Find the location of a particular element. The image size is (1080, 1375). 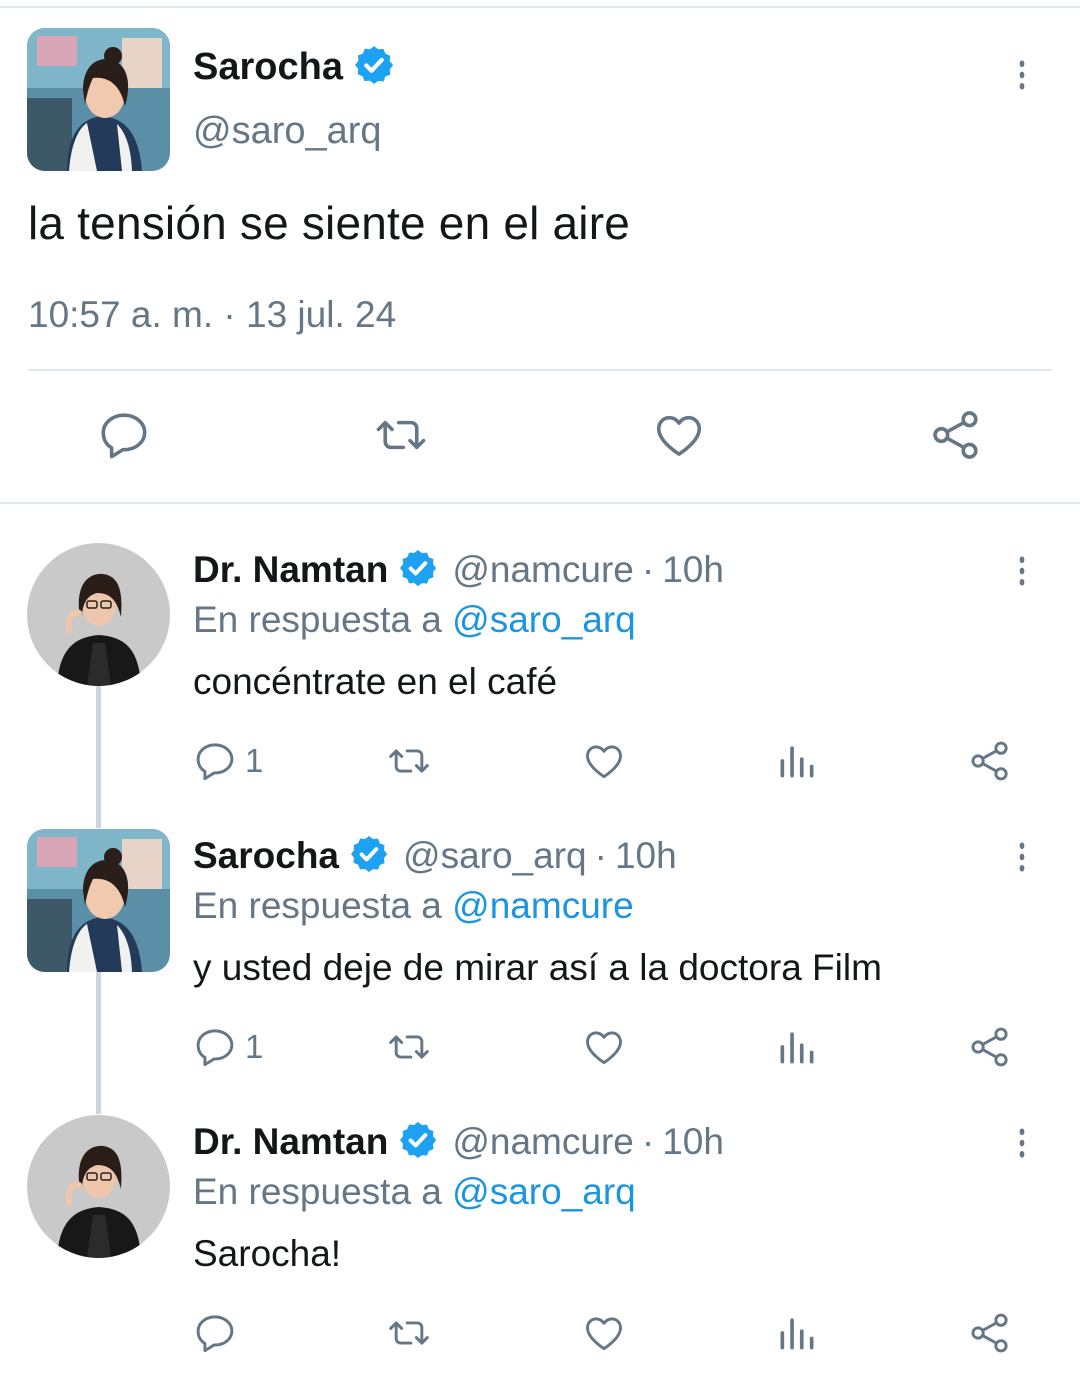

reply-text: concéntrate en el café is located at coordinates (375, 681).